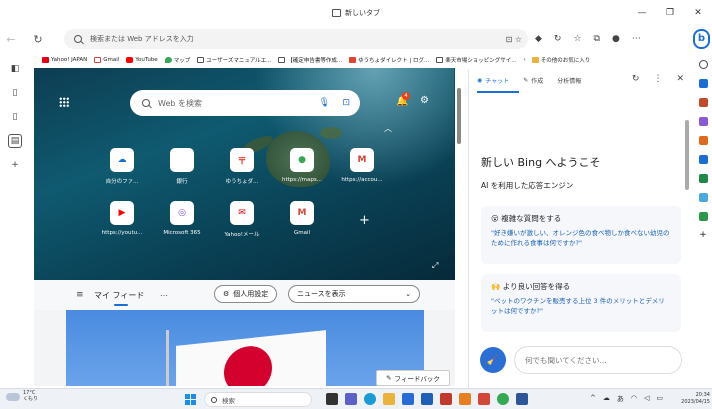 Image resolution: width=712 pixels, height=409 pixels. Describe the element at coordinates (177, 60) in the screenshot. I see `fav-maps: マップ` at that location.